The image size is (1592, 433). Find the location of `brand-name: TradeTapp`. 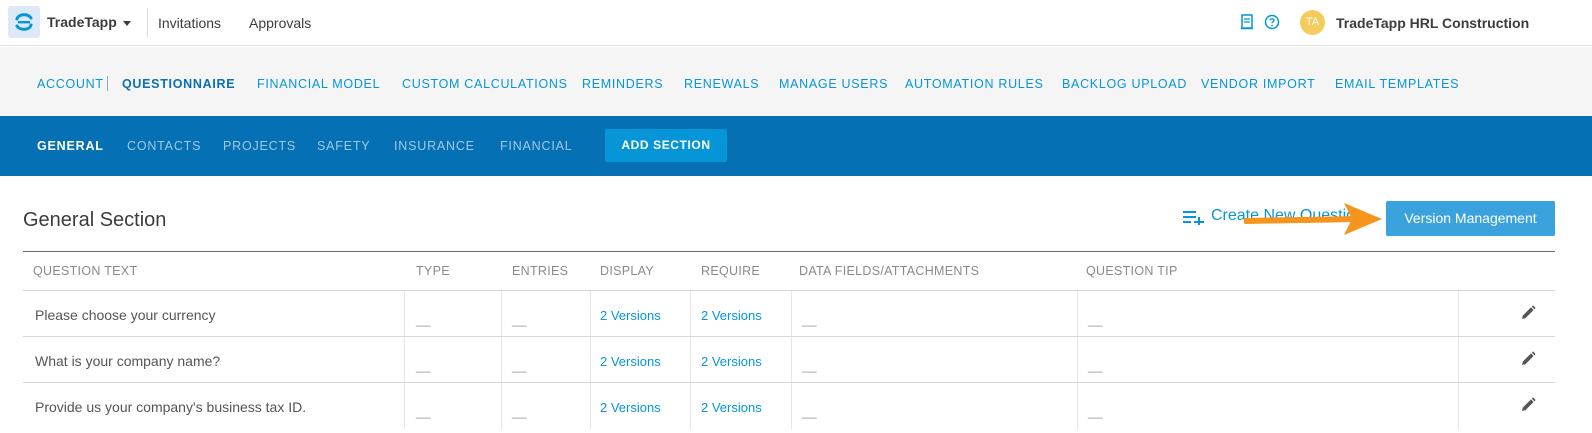

brand-name: TradeTapp is located at coordinates (82, 22).